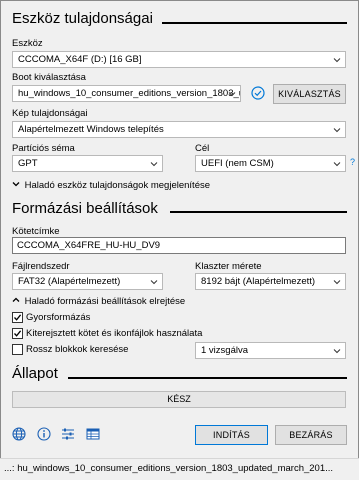 The width and height of the screenshot is (359, 480). I want to click on advanced-format-toggle: Haladó formázási beállítások elrejtése, so click(98, 301).